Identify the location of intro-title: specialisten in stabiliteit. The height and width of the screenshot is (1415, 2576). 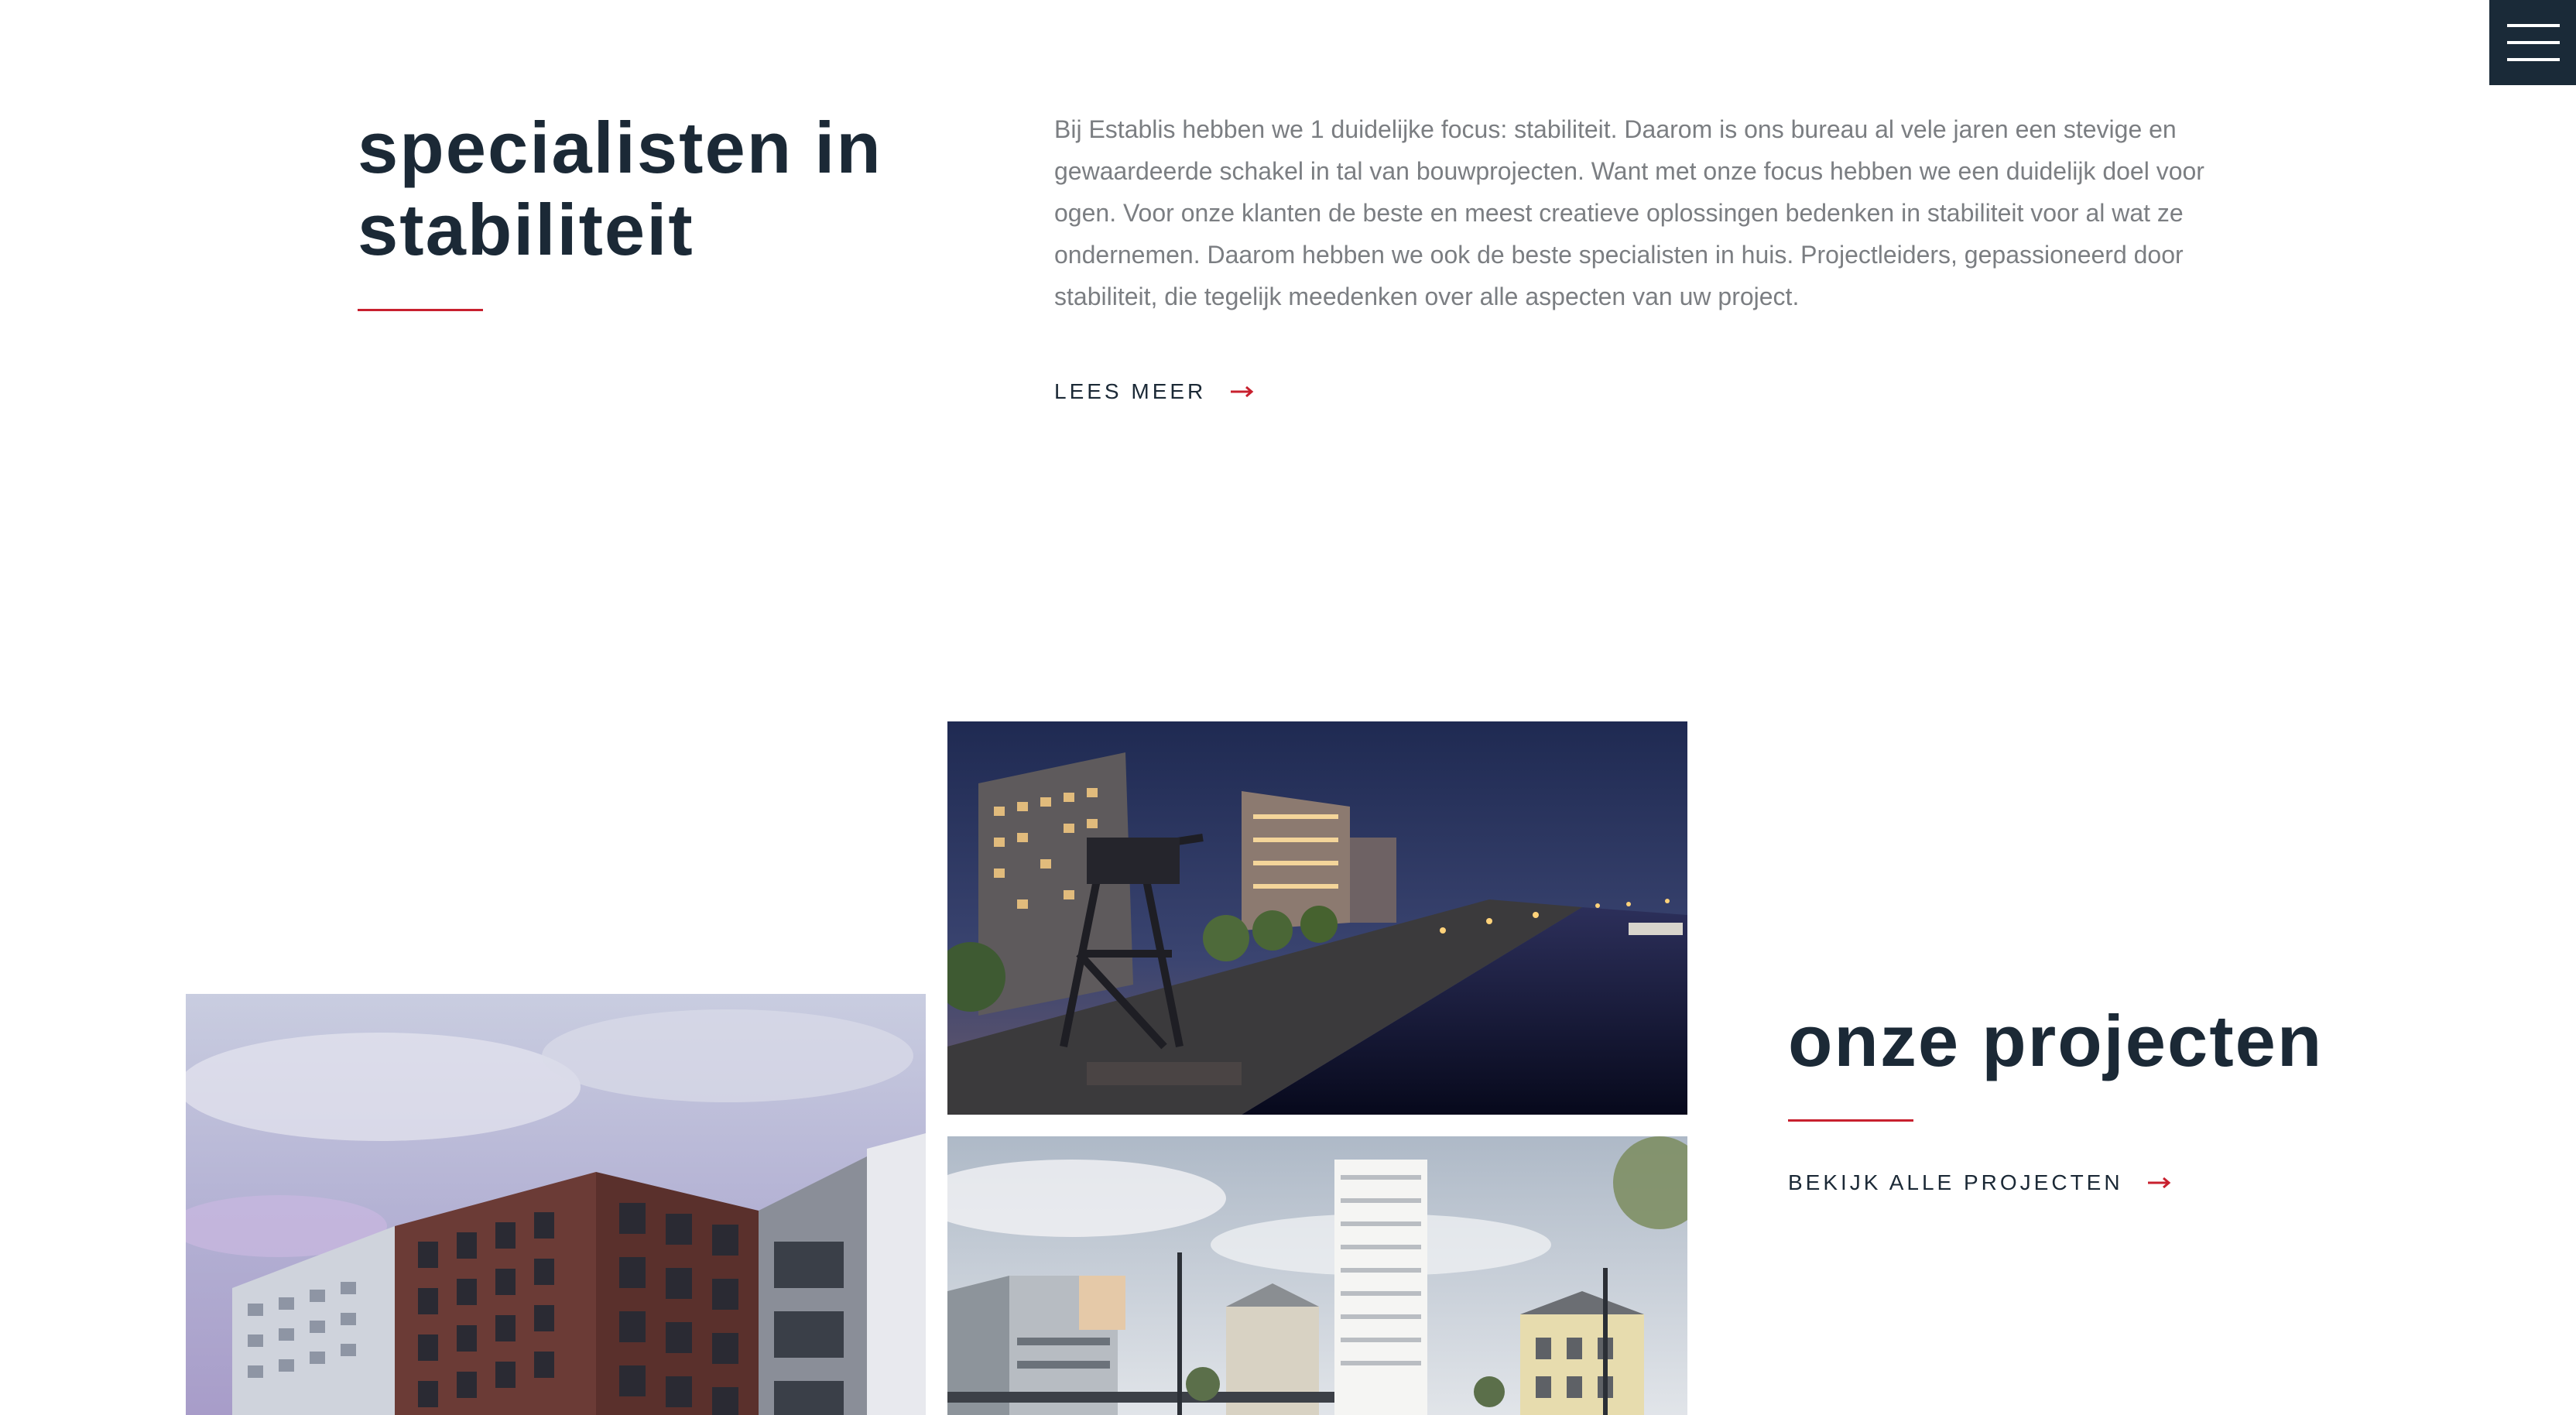
(667, 189).